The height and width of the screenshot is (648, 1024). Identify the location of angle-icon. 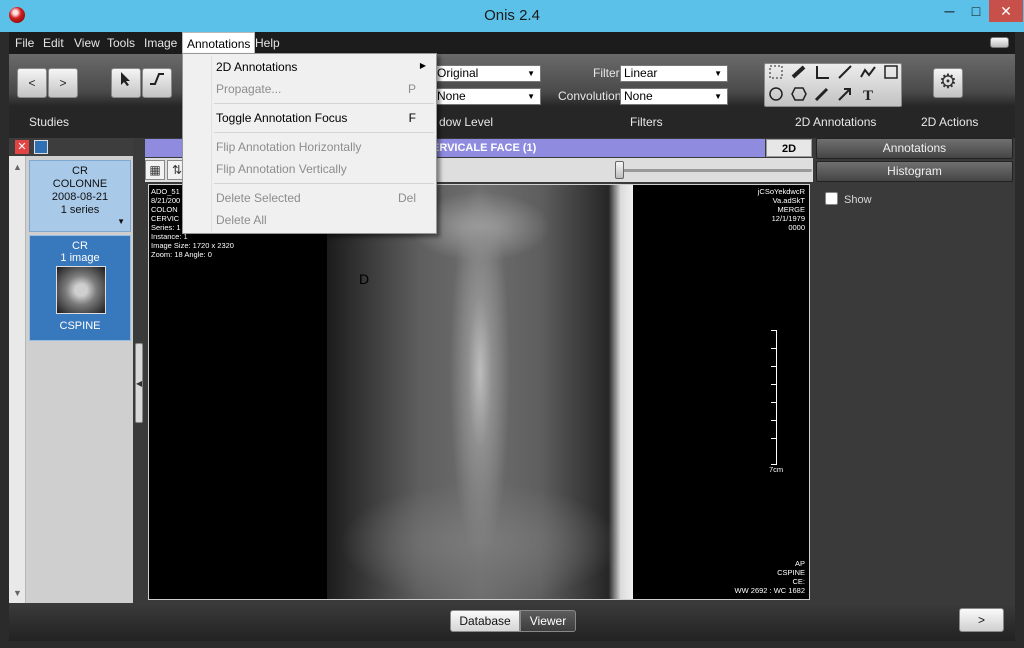
(822, 74).